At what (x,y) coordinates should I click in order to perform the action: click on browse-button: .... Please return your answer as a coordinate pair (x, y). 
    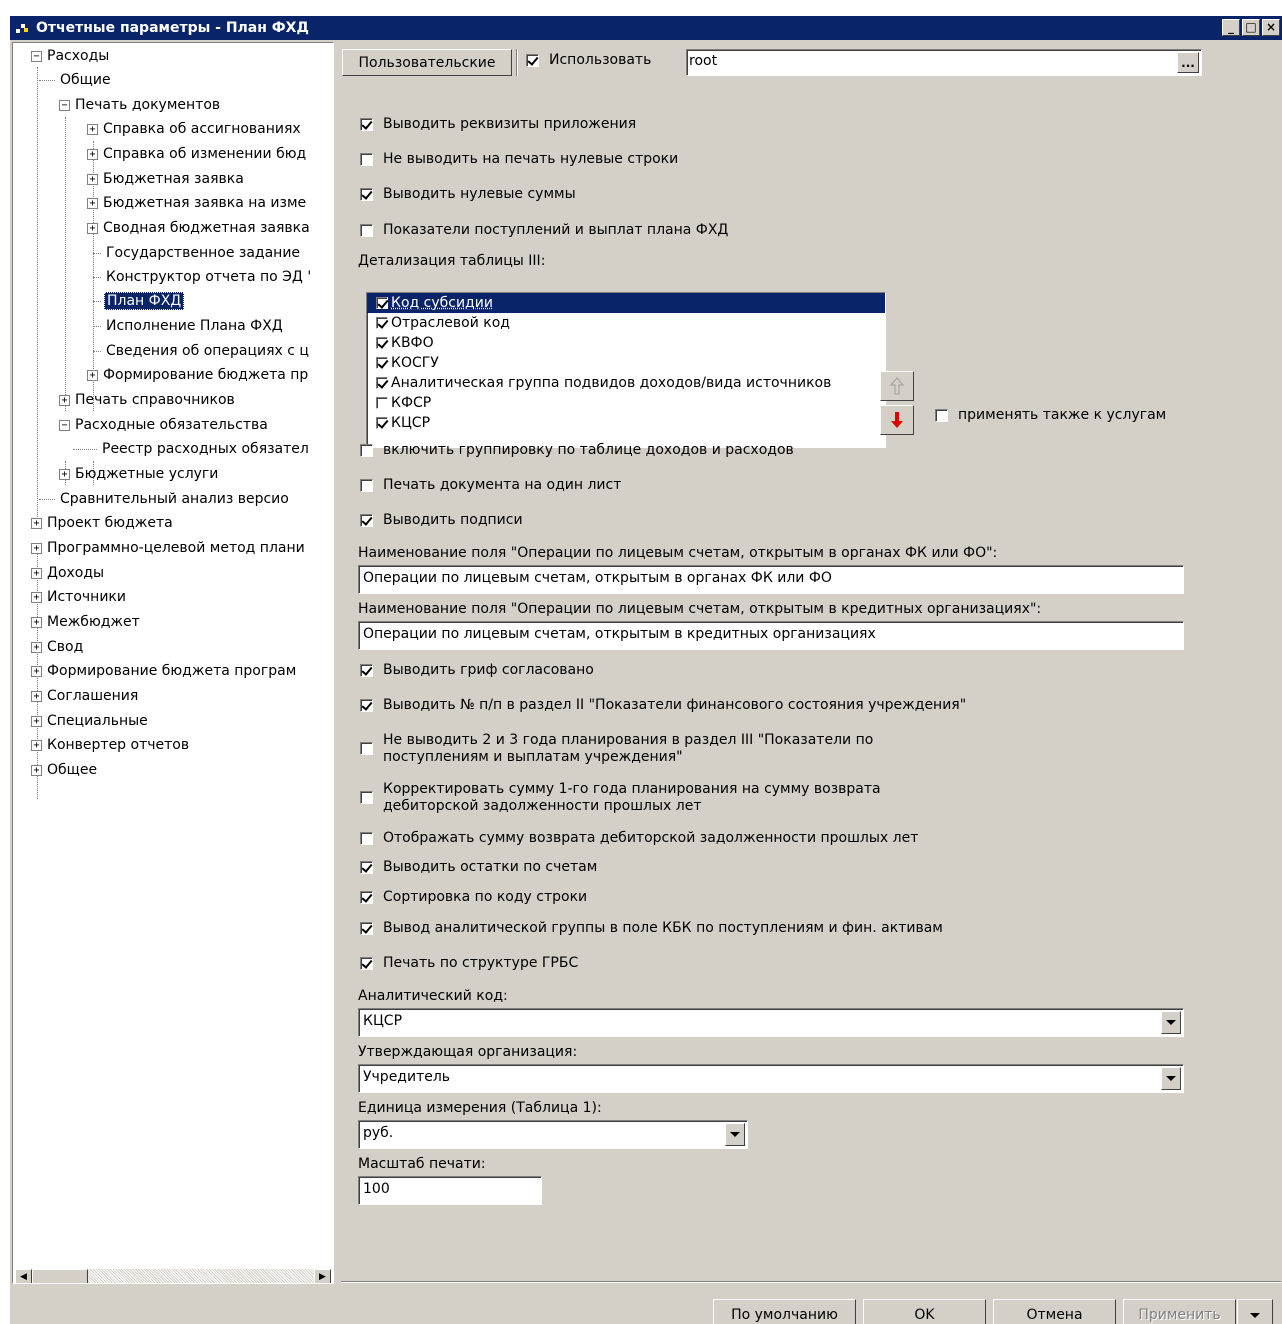
    Looking at the image, I should click on (1188, 62).